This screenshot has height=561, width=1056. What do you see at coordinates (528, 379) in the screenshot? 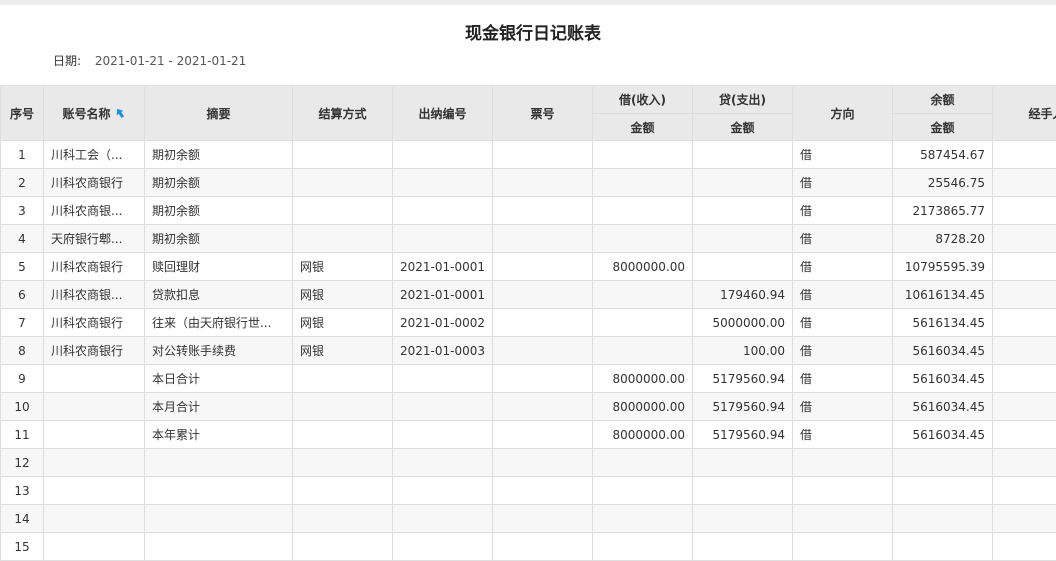
I see `table-row: 9本日合计8000000.005179560.94借5616034.45` at bounding box center [528, 379].